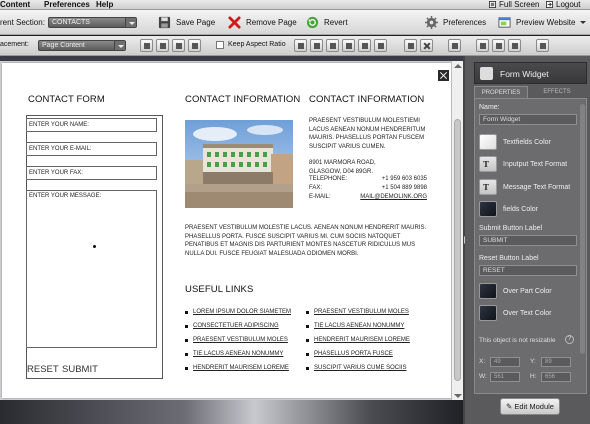  I want to click on link-item: PHASELLUS PORTA FUSCE, so click(358, 358).